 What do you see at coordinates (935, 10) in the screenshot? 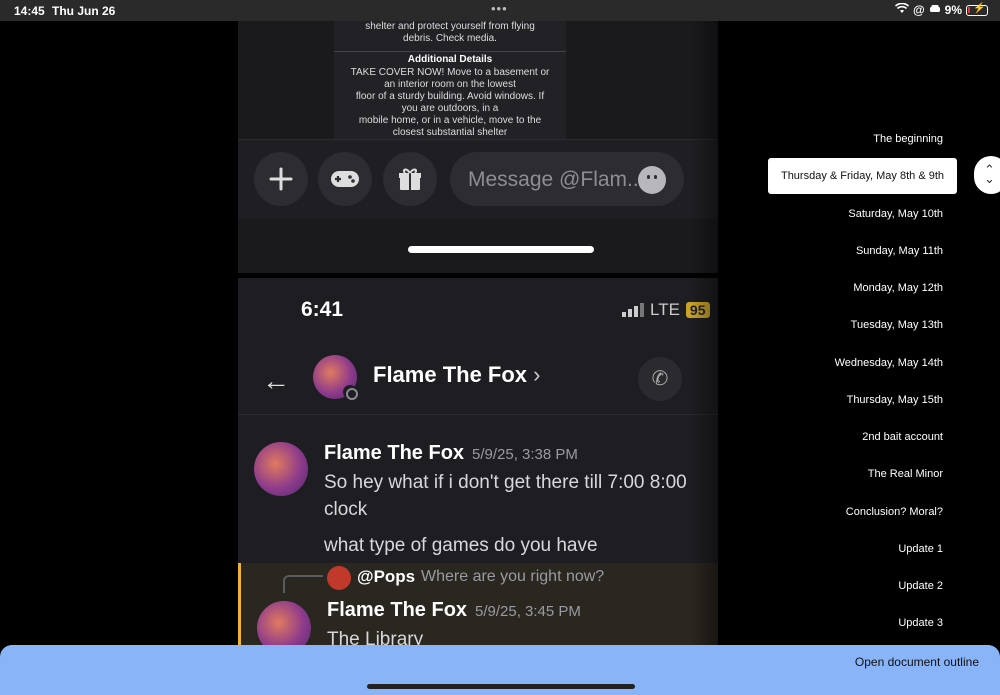
I see `car-icon` at bounding box center [935, 10].